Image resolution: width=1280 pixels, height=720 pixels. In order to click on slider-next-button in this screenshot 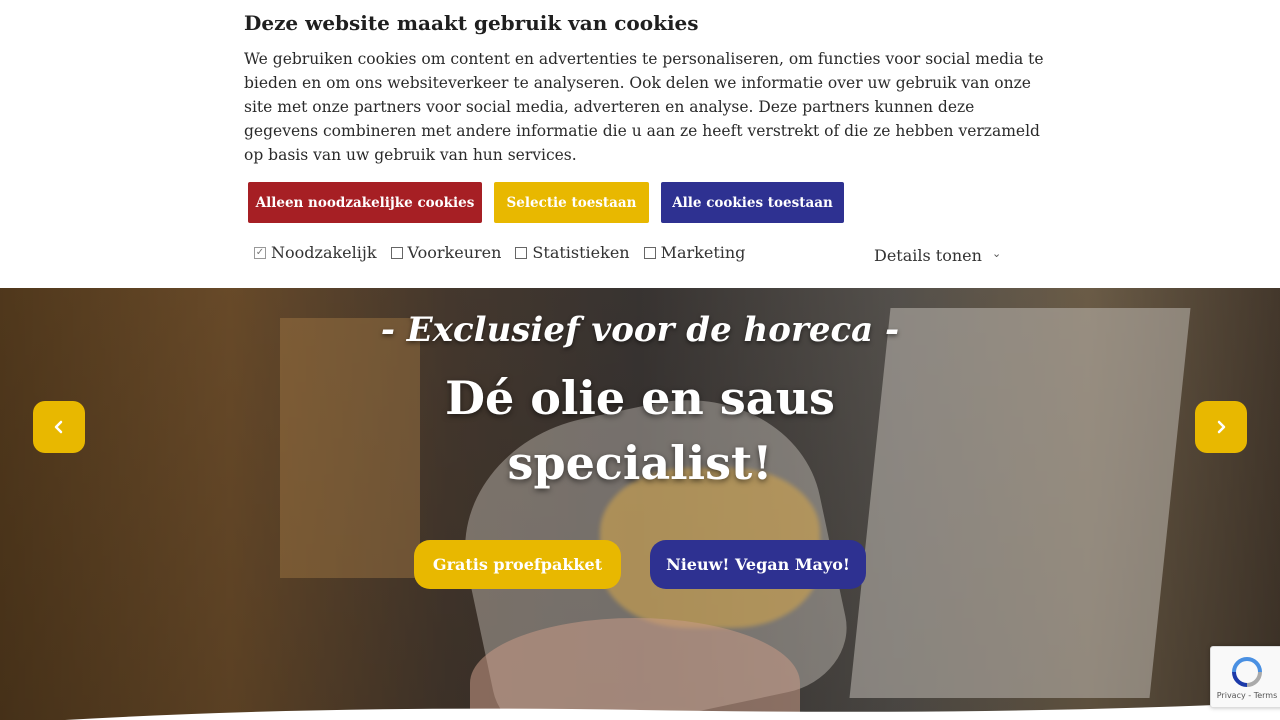, I will do `click(1221, 427)`.